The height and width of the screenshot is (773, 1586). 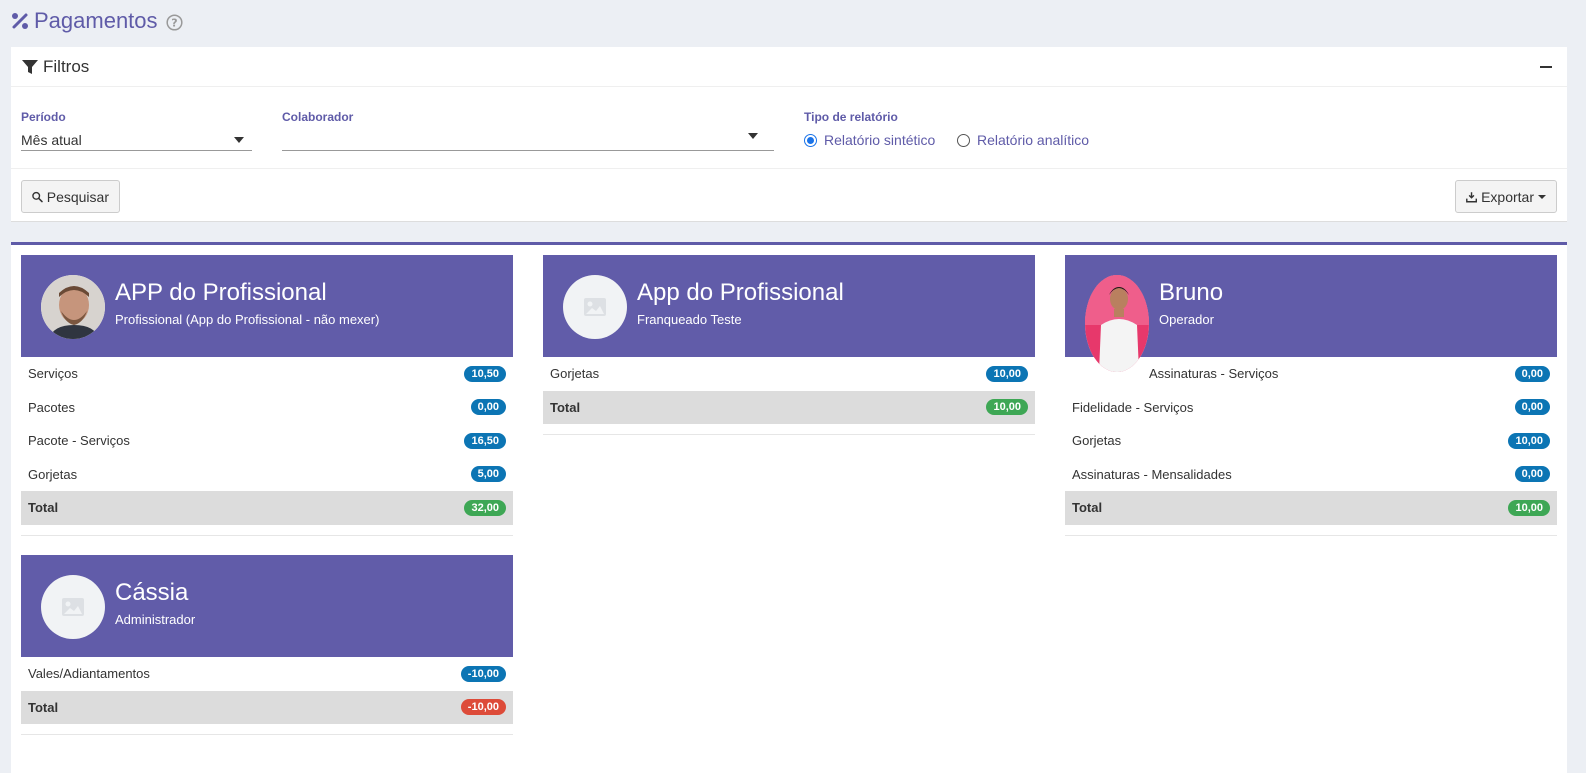 What do you see at coordinates (1191, 292) in the screenshot?
I see `card-name: Bruno` at bounding box center [1191, 292].